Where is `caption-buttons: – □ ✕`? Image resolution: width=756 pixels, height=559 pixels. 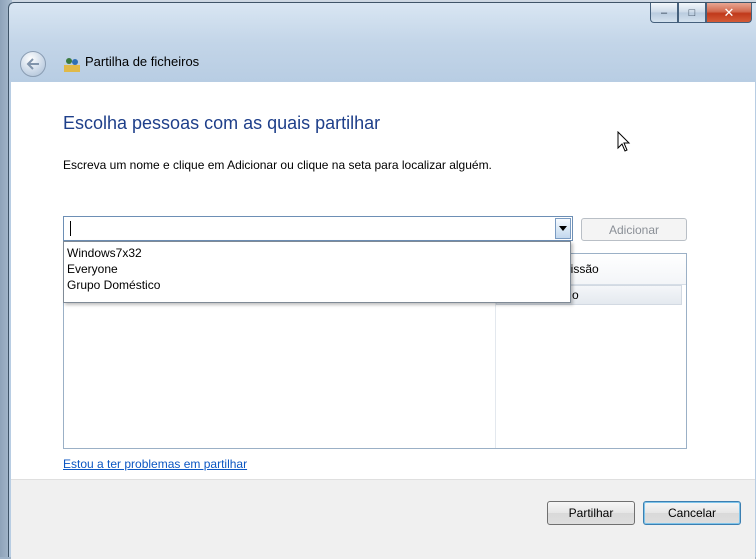
caption-buttons: – □ ✕ is located at coordinates (701, 13).